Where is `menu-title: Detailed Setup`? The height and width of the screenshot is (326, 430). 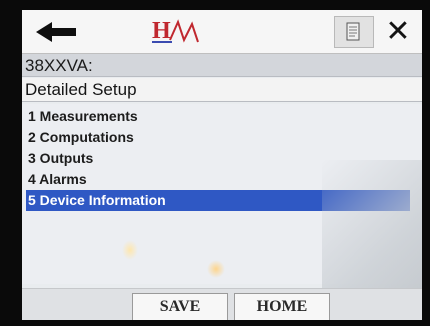 menu-title: Detailed Setup is located at coordinates (222, 90).